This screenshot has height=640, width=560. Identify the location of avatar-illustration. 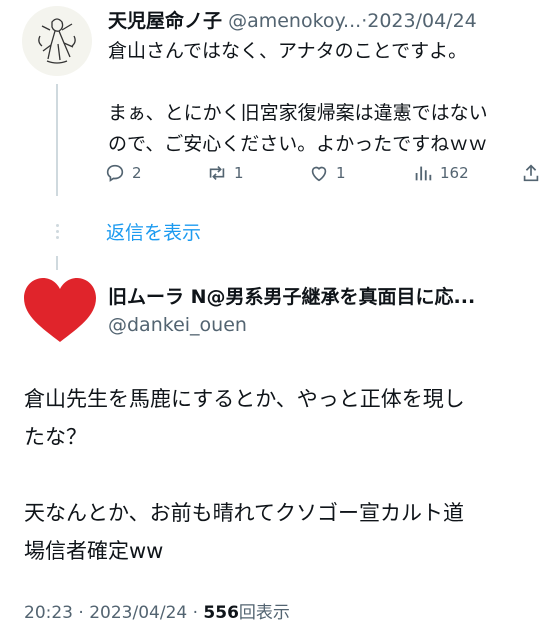
(57, 41).